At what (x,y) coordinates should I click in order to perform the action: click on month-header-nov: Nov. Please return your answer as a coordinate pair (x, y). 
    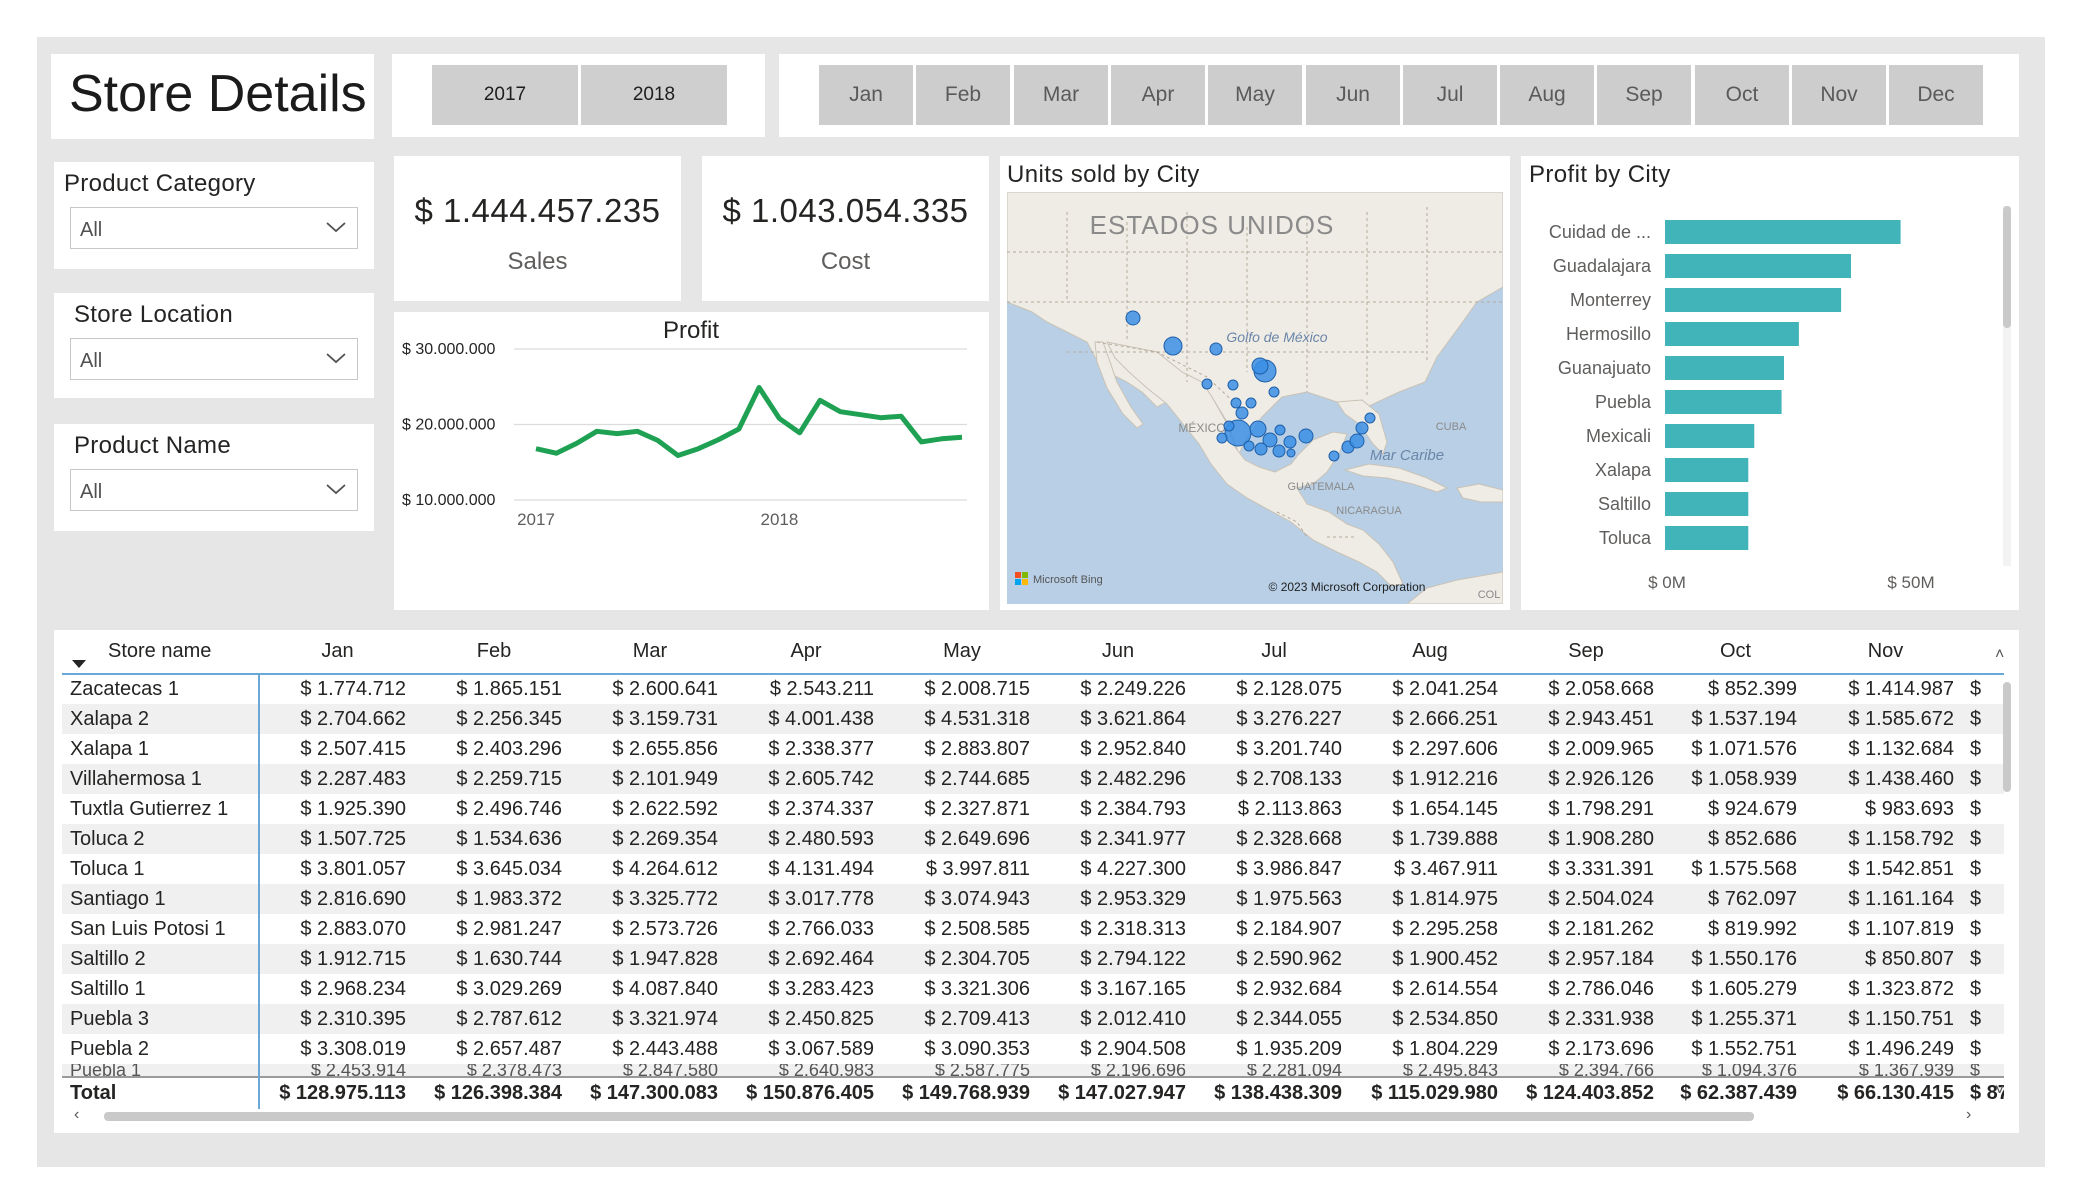
    Looking at the image, I should click on (1885, 652).